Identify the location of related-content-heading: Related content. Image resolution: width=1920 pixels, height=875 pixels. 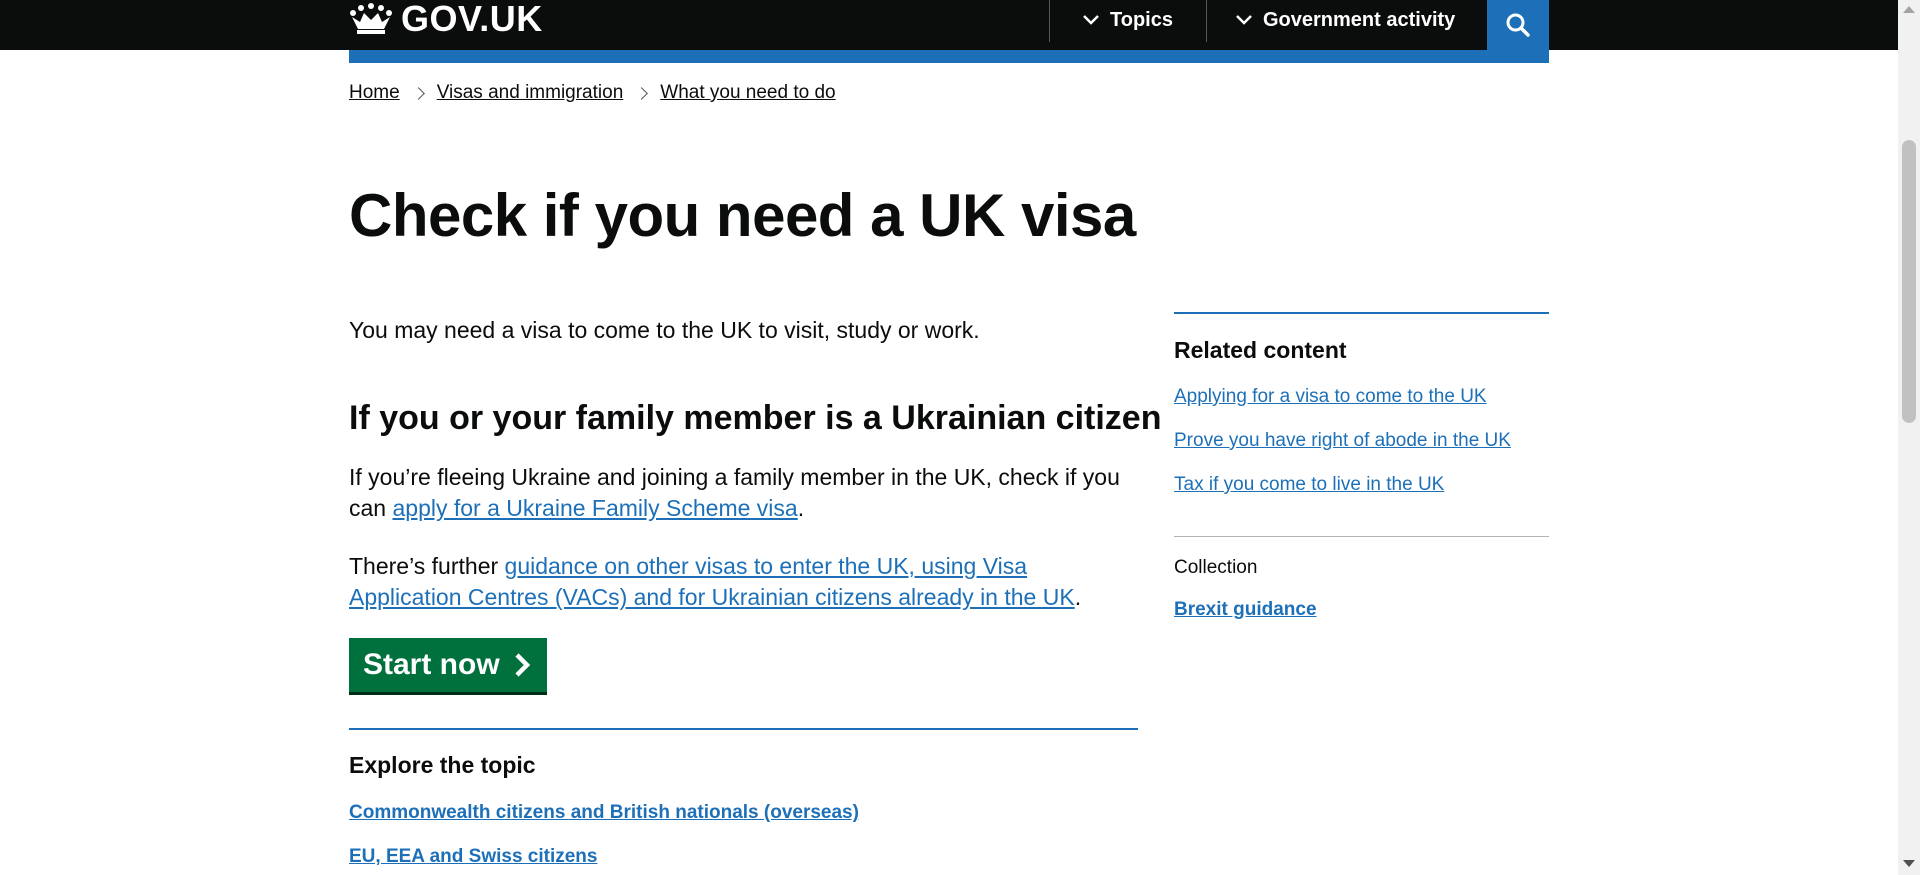
(1260, 350).